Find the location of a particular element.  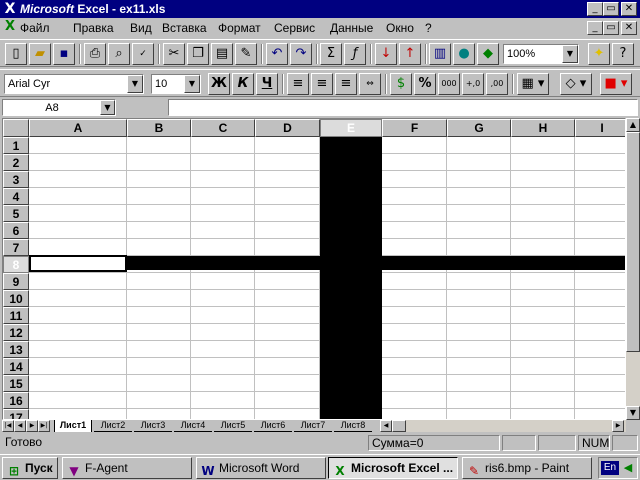

fill-color-icon: ◇ ▾ is located at coordinates (576, 84).